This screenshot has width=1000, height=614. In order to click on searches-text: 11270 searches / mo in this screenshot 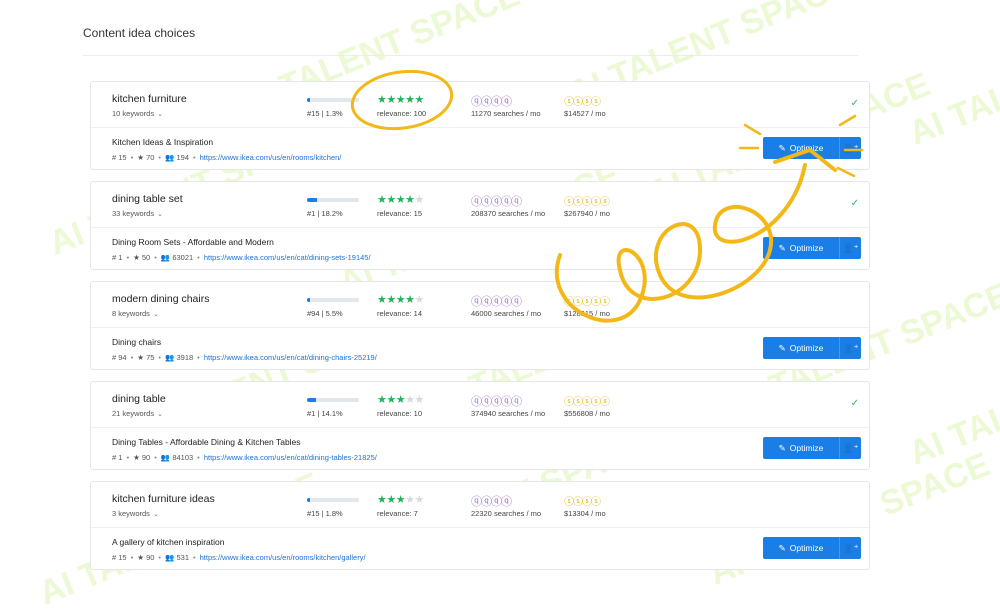, I will do `click(506, 113)`.